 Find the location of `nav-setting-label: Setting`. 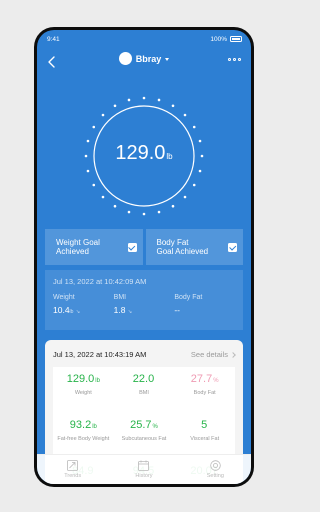

nav-setting-label: Setting is located at coordinates (215, 476).